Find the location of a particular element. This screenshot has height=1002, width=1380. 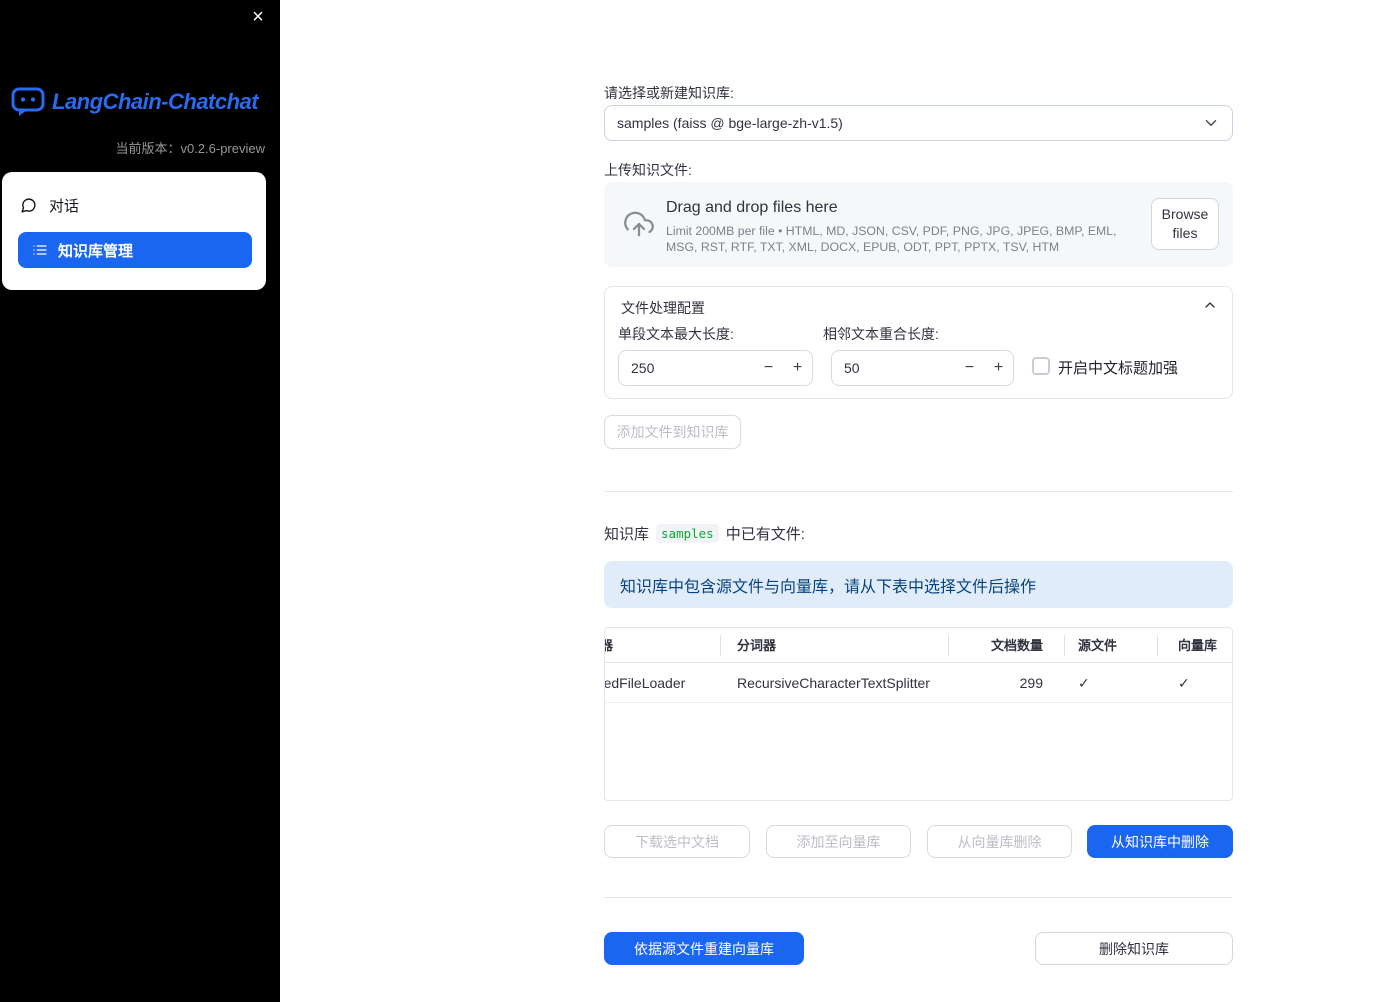

kb-files-heading: 知识库 samples 中已有文件: is located at coordinates (704, 533).